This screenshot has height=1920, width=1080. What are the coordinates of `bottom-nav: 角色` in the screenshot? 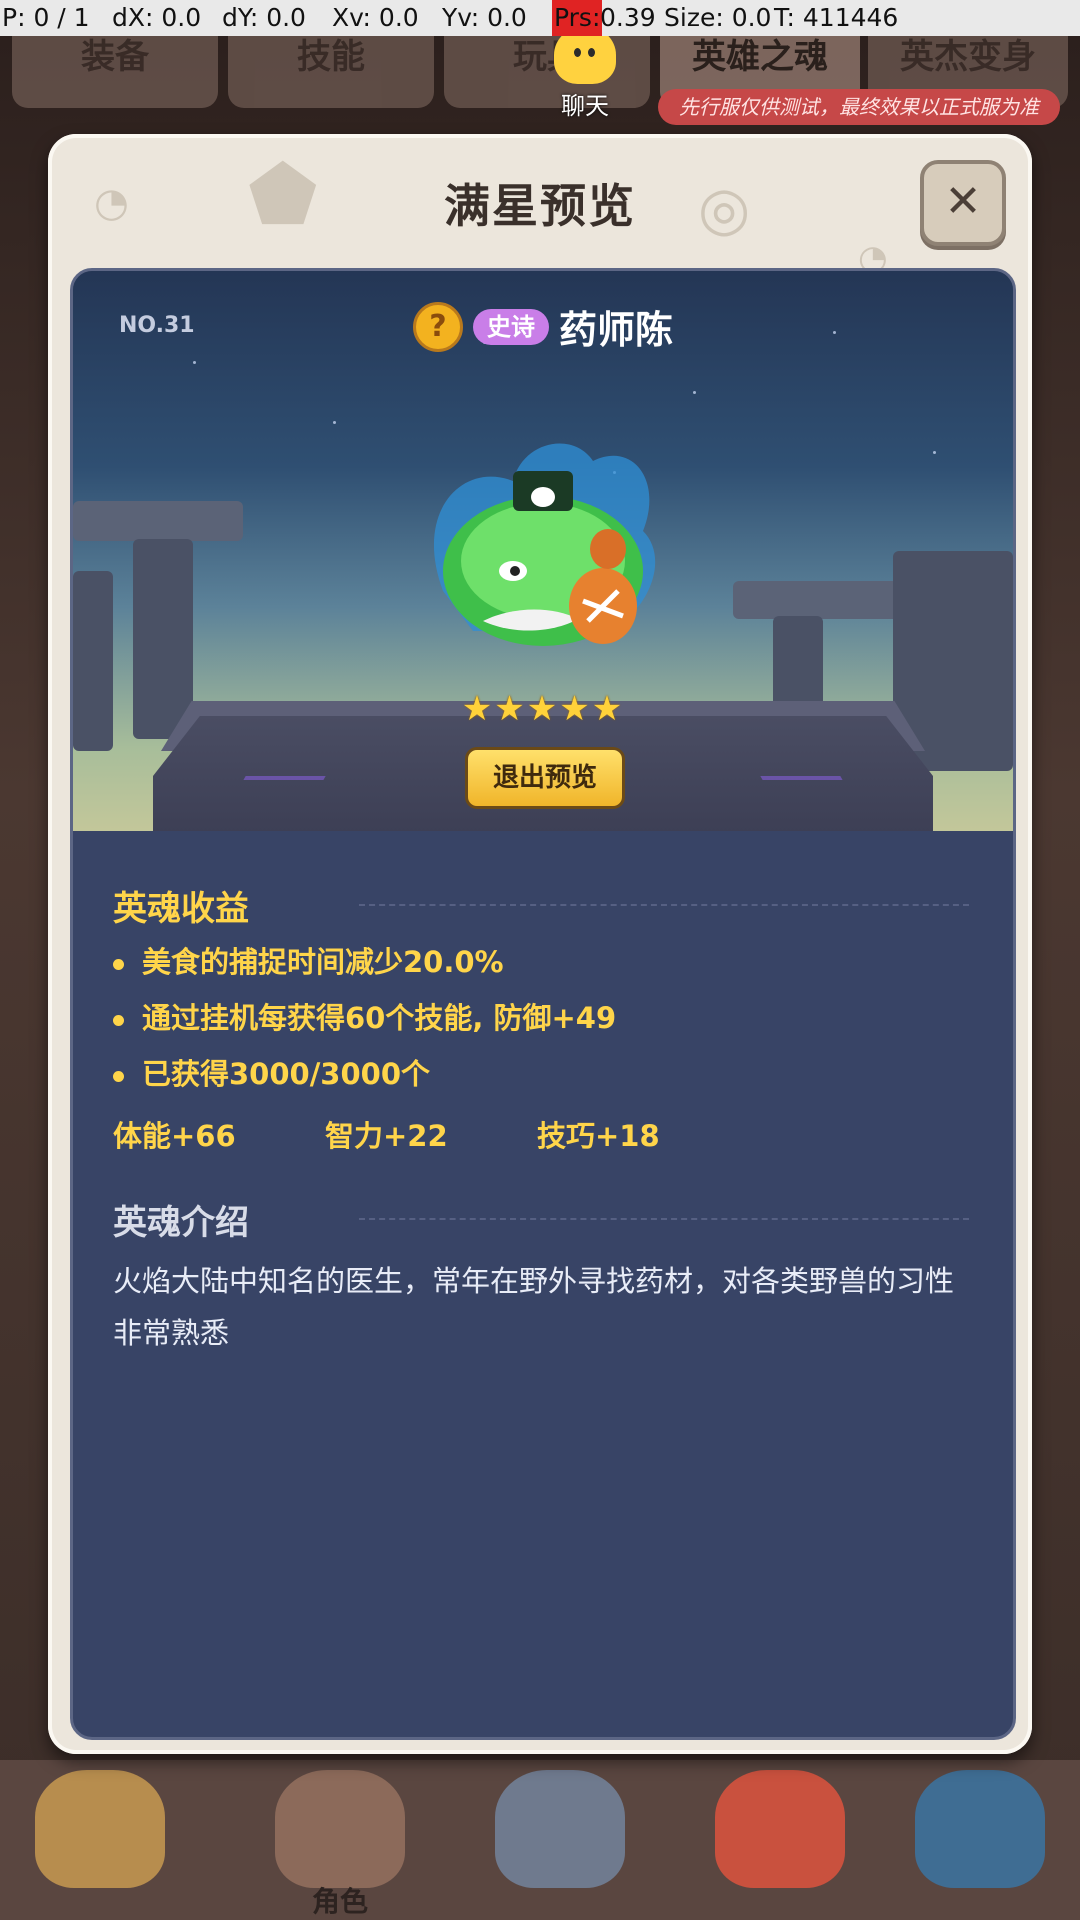 It's located at (540, 1840).